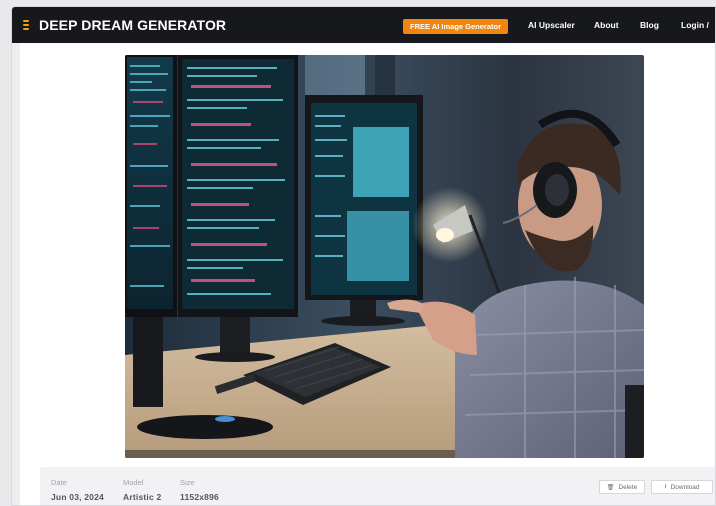  What do you see at coordinates (142, 497) in the screenshot?
I see `model-value: Artistic 2` at bounding box center [142, 497].